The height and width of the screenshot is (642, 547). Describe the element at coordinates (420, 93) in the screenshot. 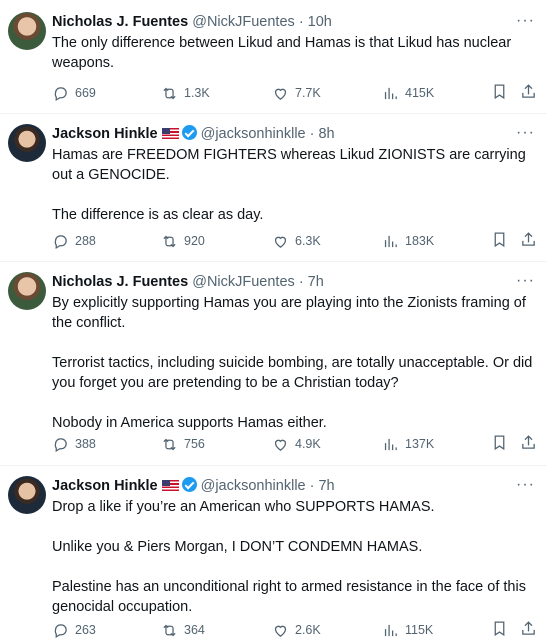

I see `views-count: 415K` at that location.